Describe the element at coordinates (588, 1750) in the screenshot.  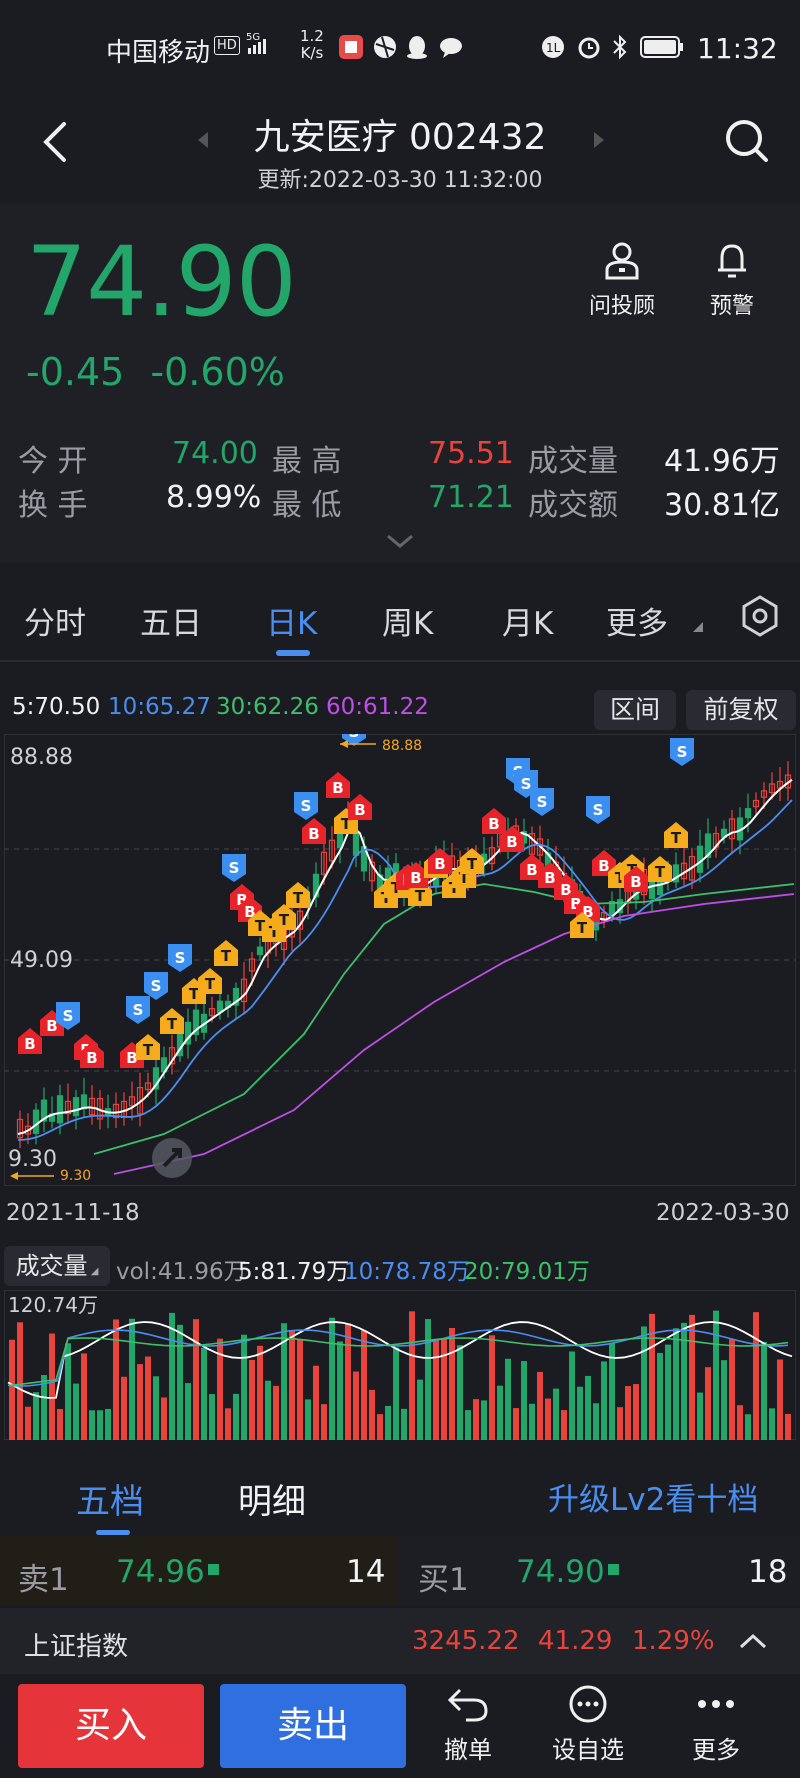
I see `watchlist-label: 设自选` at that location.